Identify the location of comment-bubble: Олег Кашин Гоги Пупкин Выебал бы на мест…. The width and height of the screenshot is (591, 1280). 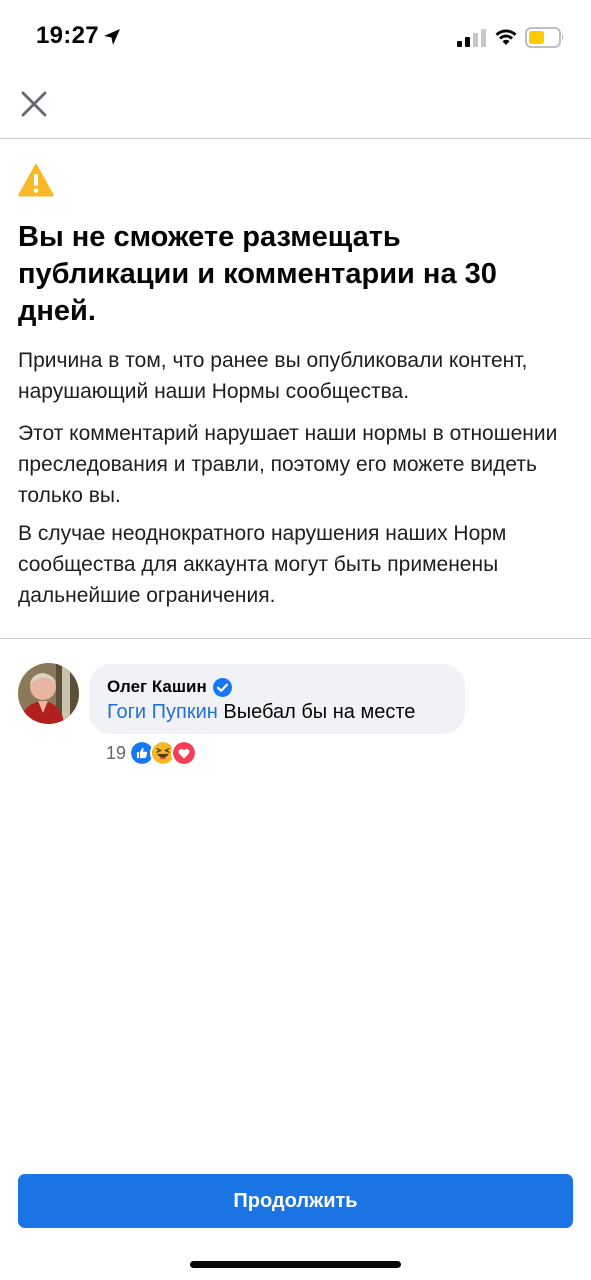
(277, 699).